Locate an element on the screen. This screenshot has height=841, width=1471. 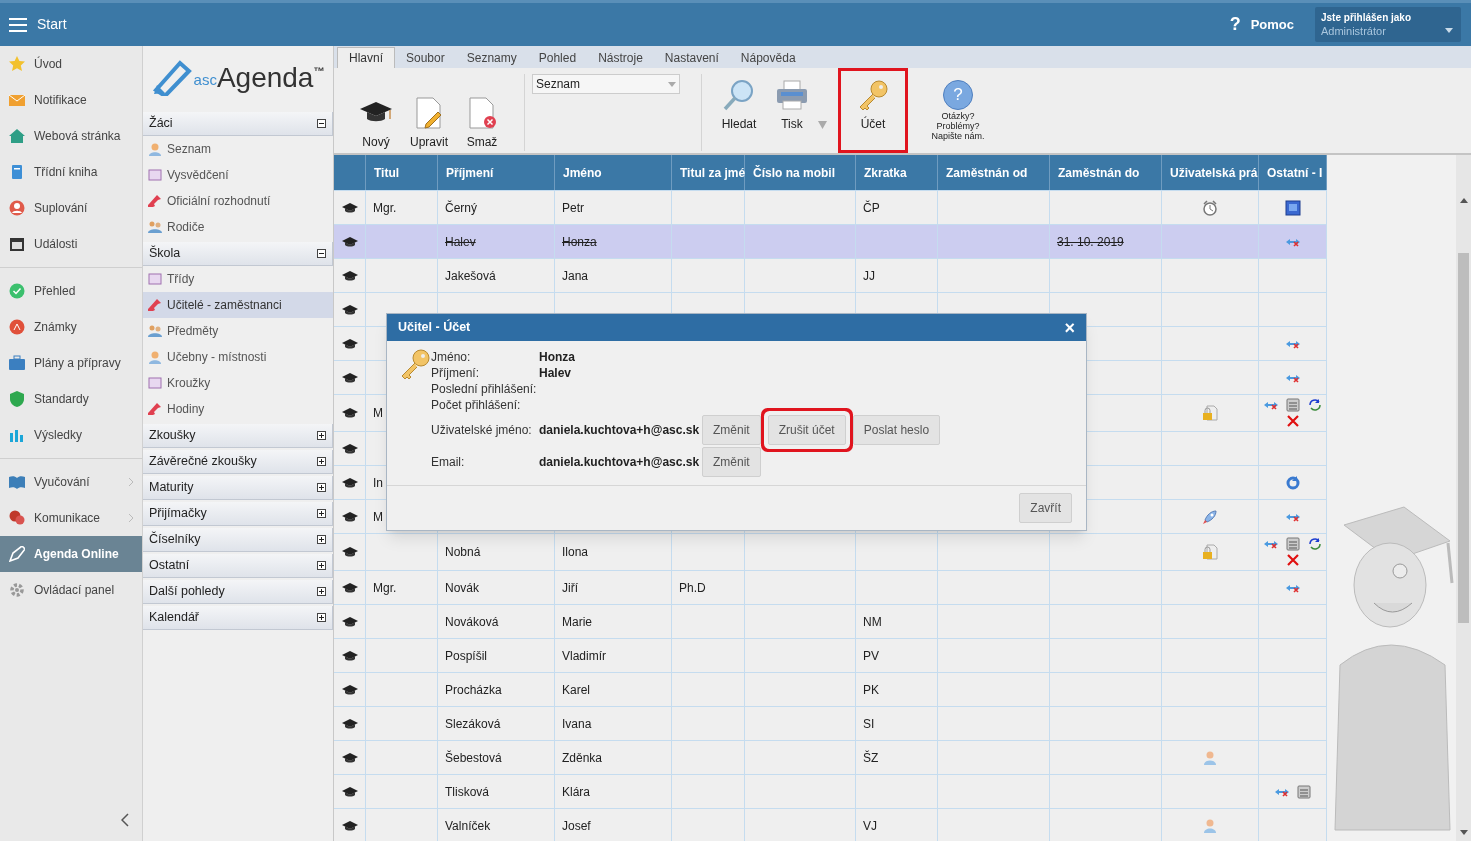
nav-item: Vyučování is located at coordinates (71, 482).